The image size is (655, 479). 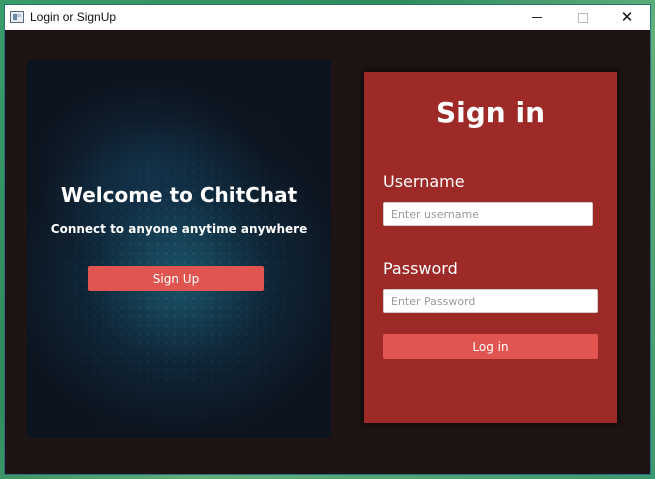 What do you see at coordinates (490, 346) in the screenshot?
I see `login-button: Log in` at bounding box center [490, 346].